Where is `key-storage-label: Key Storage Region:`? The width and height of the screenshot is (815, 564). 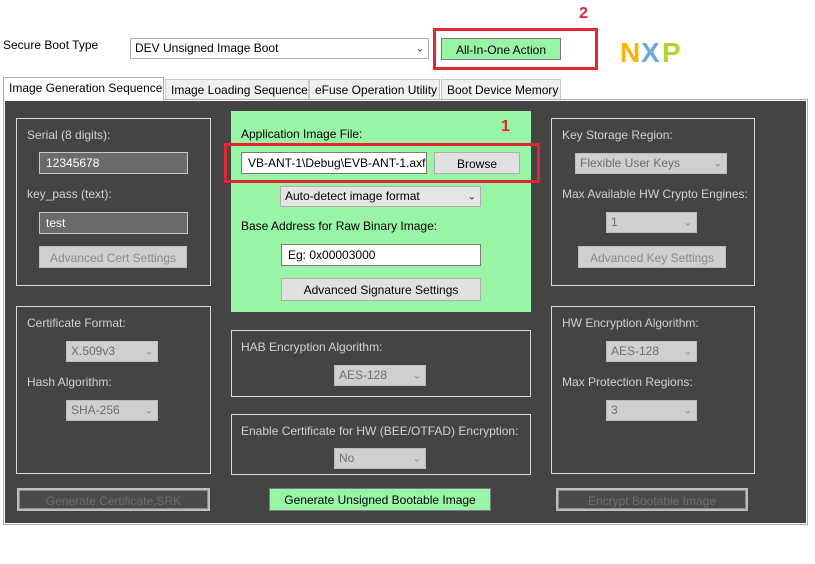 key-storage-label: Key Storage Region: is located at coordinates (617, 135).